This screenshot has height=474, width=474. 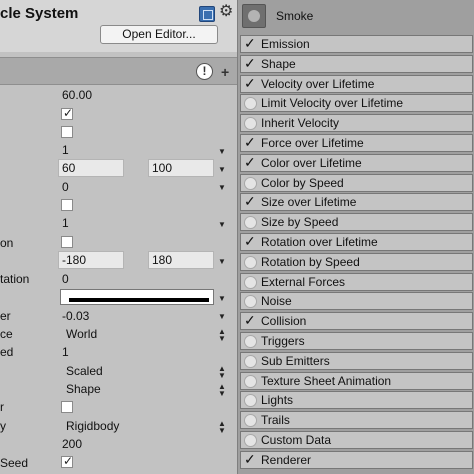 I want to click on scaling-mode-updown-icon: ▲ ▼, so click(x=222, y=372).